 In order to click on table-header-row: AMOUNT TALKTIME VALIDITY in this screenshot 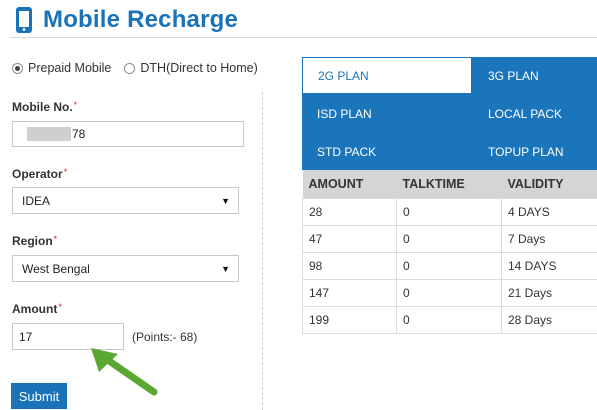, I will do `click(449, 184)`.